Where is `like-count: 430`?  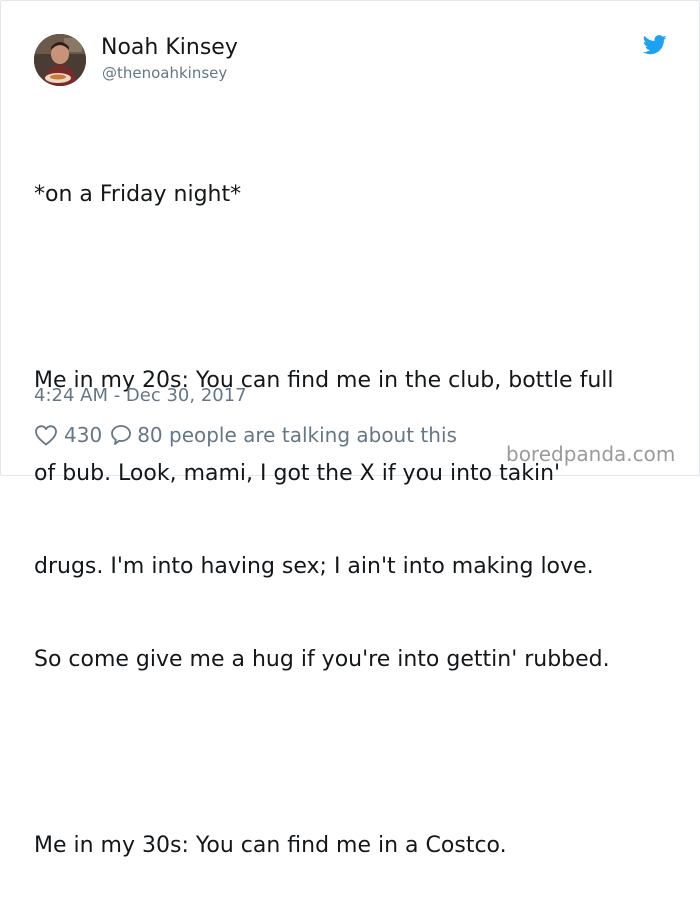 like-count: 430 is located at coordinates (83, 435).